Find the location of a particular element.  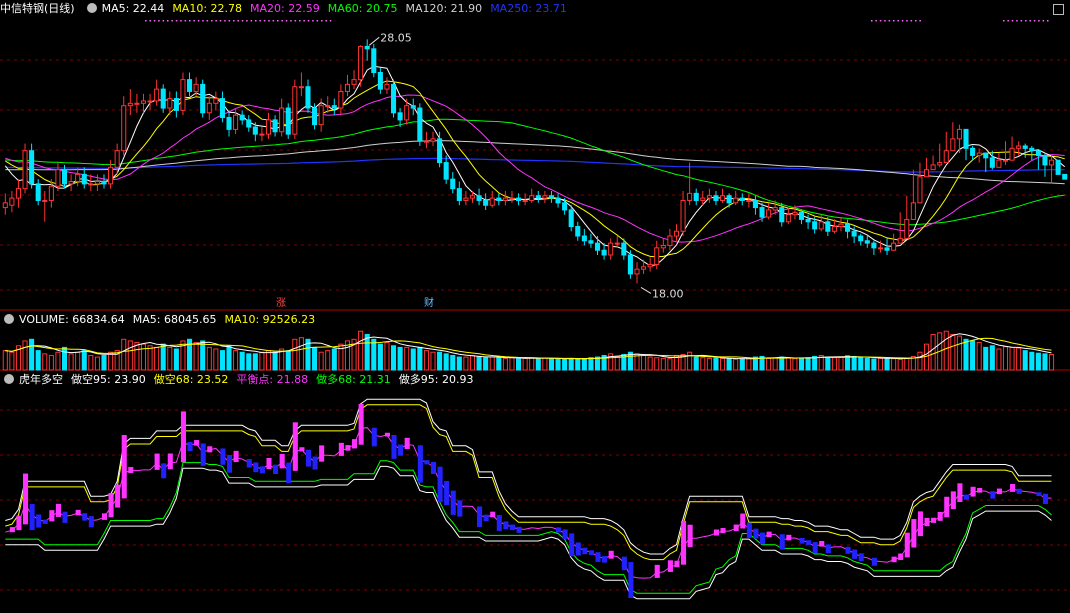

price-legend-item: MA10: 22.78 is located at coordinates (207, 8).